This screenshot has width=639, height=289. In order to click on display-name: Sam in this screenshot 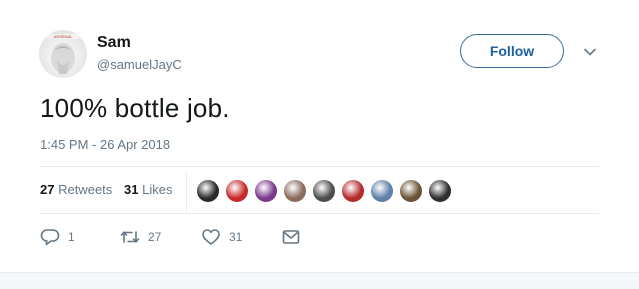, I will do `click(114, 43)`.